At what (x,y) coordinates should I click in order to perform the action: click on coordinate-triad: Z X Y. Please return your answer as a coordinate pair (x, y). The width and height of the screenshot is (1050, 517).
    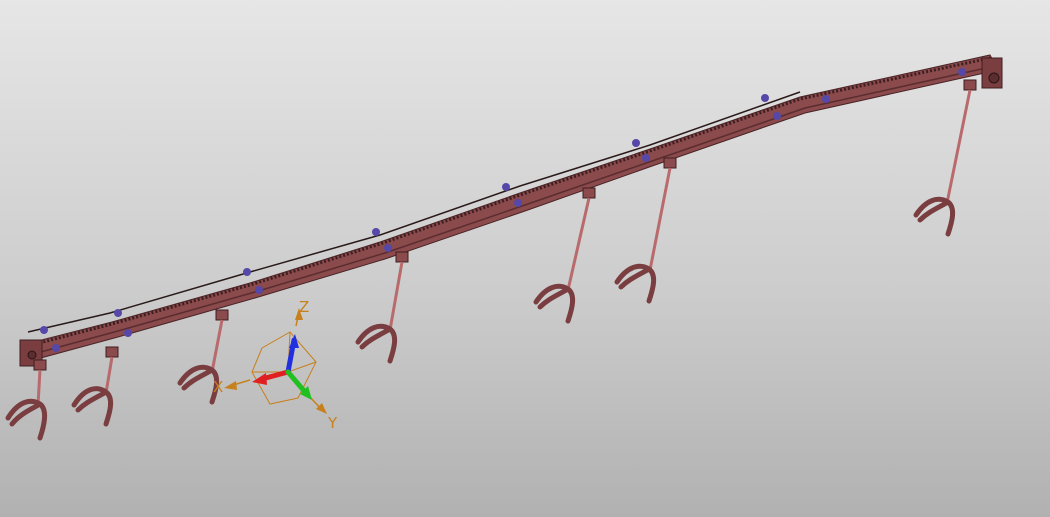
    Looking at the image, I should click on (275, 365).